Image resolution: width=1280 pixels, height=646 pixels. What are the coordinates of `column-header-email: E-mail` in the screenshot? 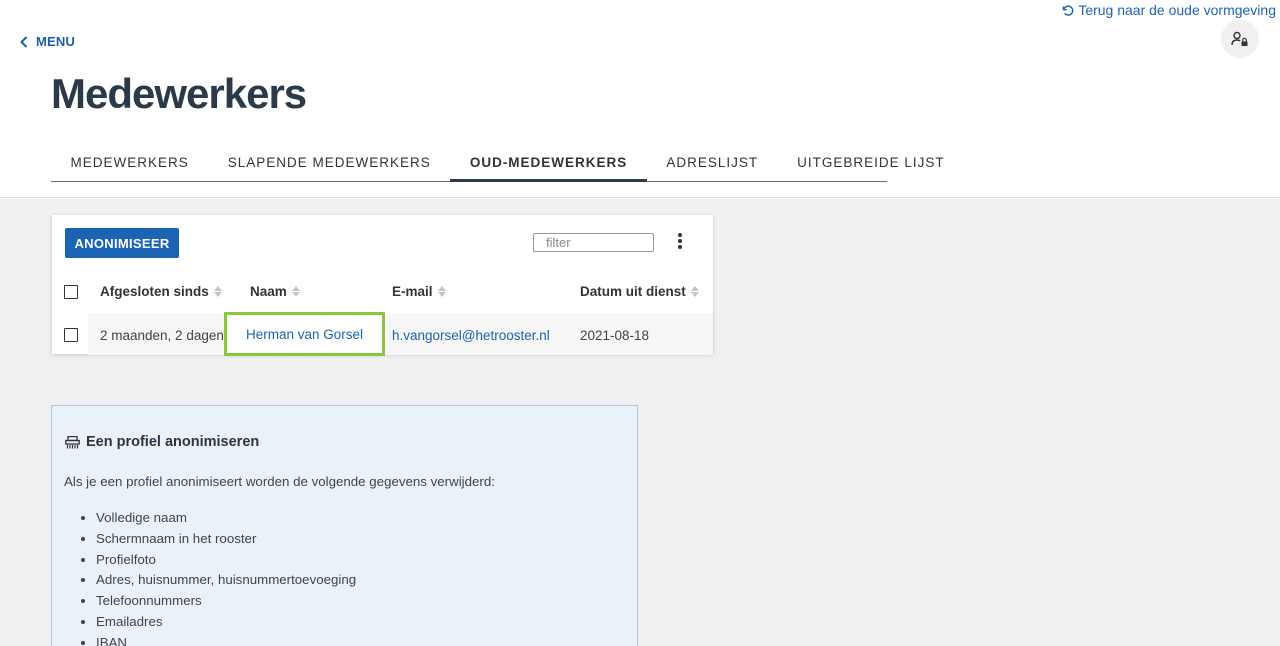 It's located at (419, 291).